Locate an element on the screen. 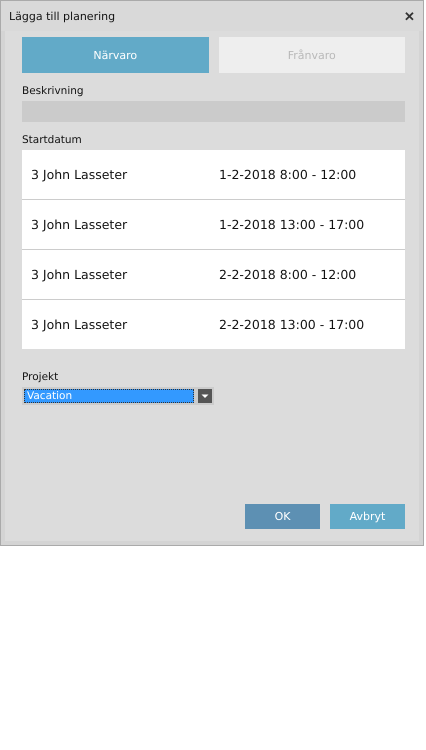 Image resolution: width=426 pixels, height=750 pixels. project-dropdown: Vacation is located at coordinates (109, 396).